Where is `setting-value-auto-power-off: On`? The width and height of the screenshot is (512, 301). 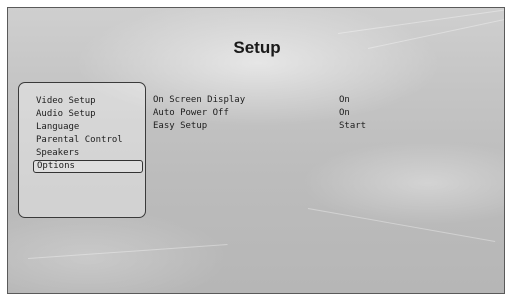 setting-value-auto-power-off: On is located at coordinates (344, 113).